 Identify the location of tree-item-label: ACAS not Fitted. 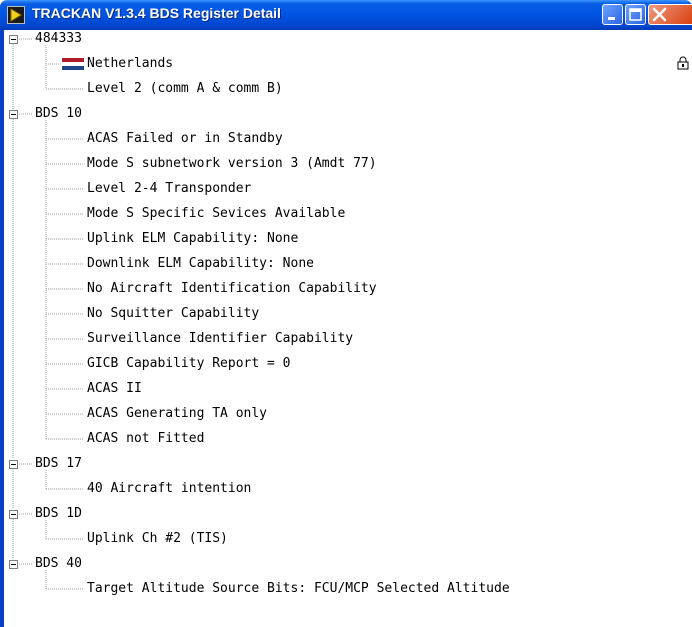
(145, 439).